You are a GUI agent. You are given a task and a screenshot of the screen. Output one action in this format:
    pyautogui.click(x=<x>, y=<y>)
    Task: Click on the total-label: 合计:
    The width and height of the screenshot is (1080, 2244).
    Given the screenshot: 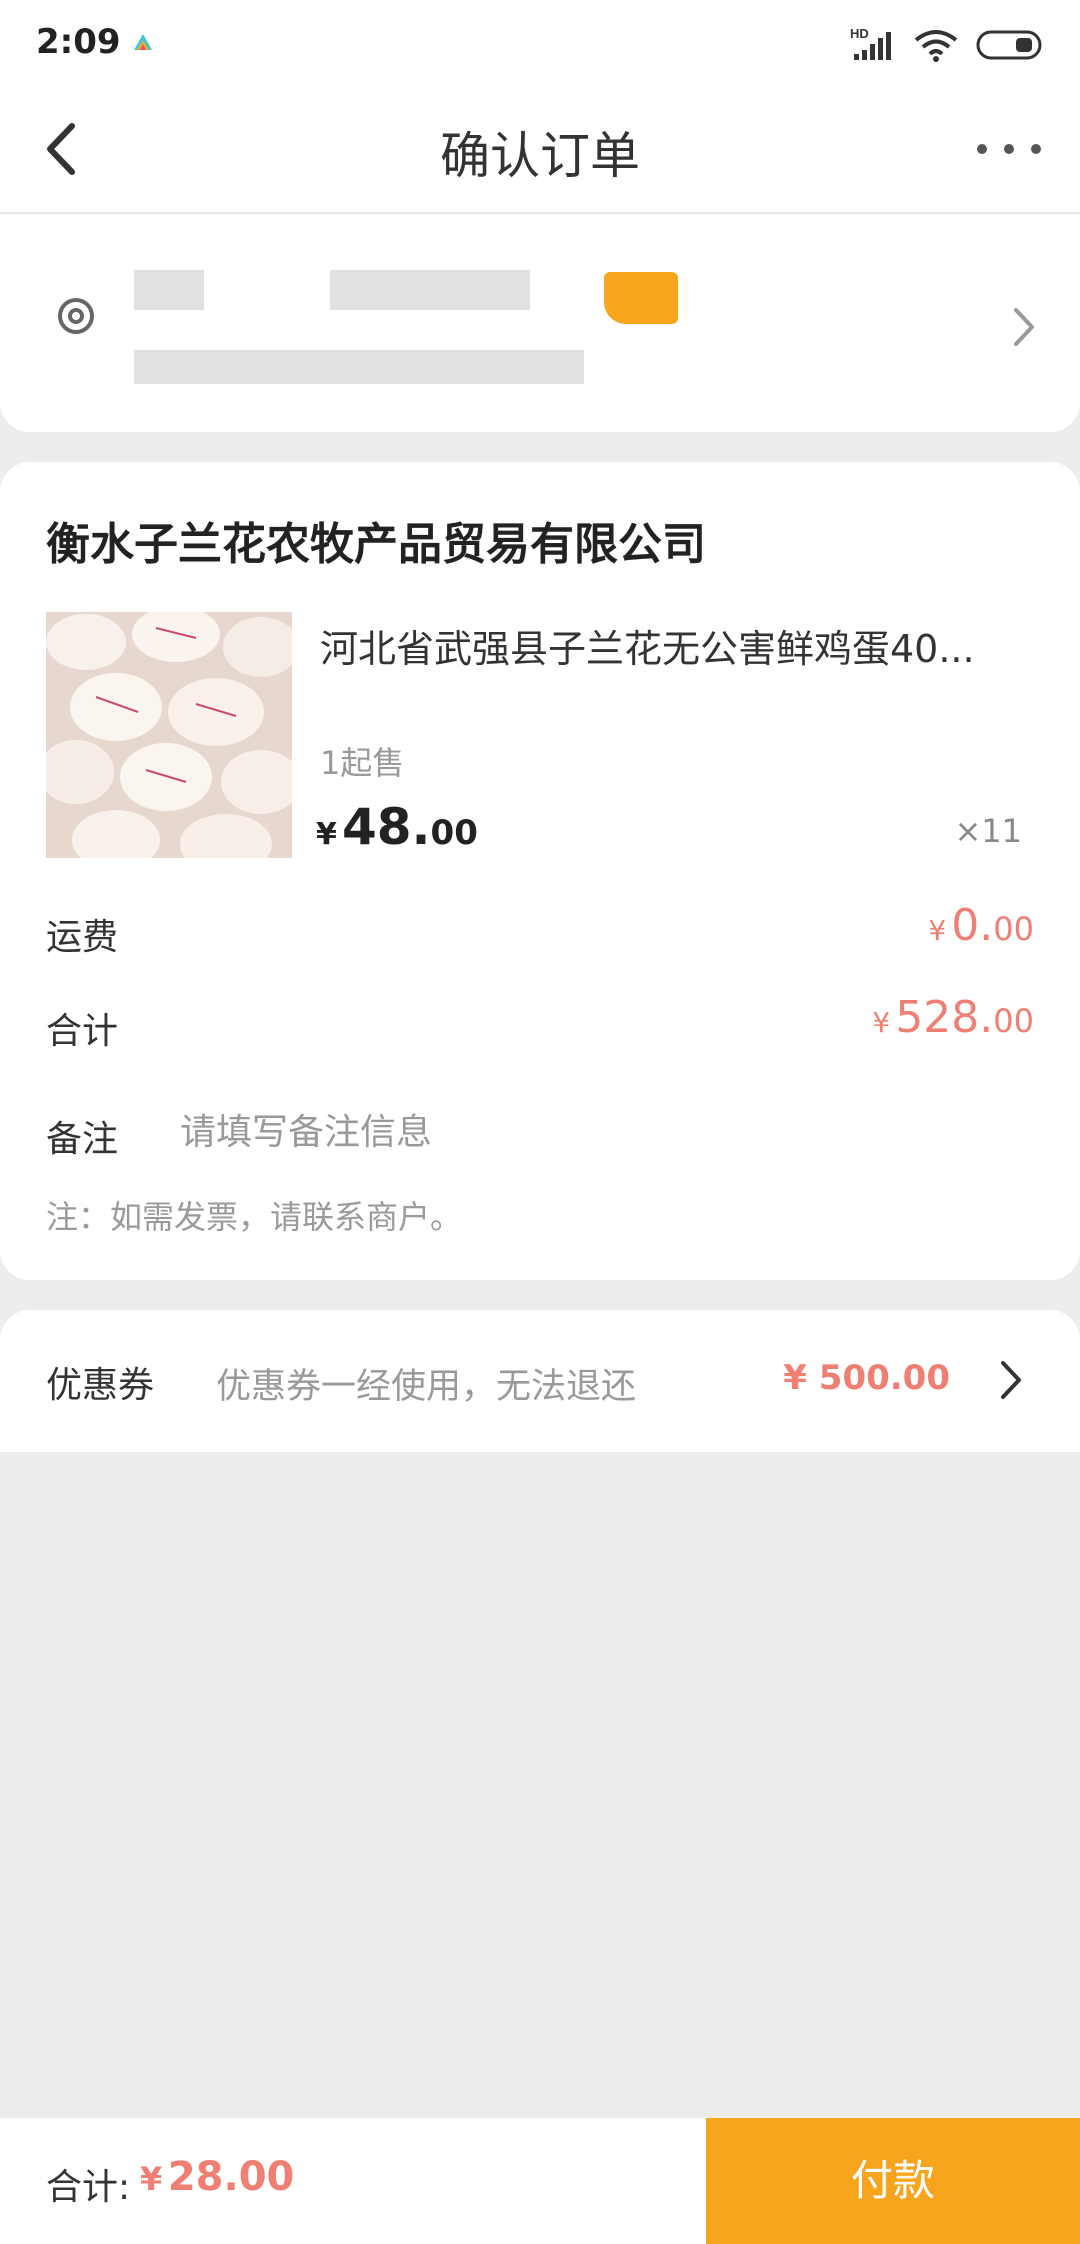 What is the action you would take?
    pyautogui.click(x=88, y=2187)
    